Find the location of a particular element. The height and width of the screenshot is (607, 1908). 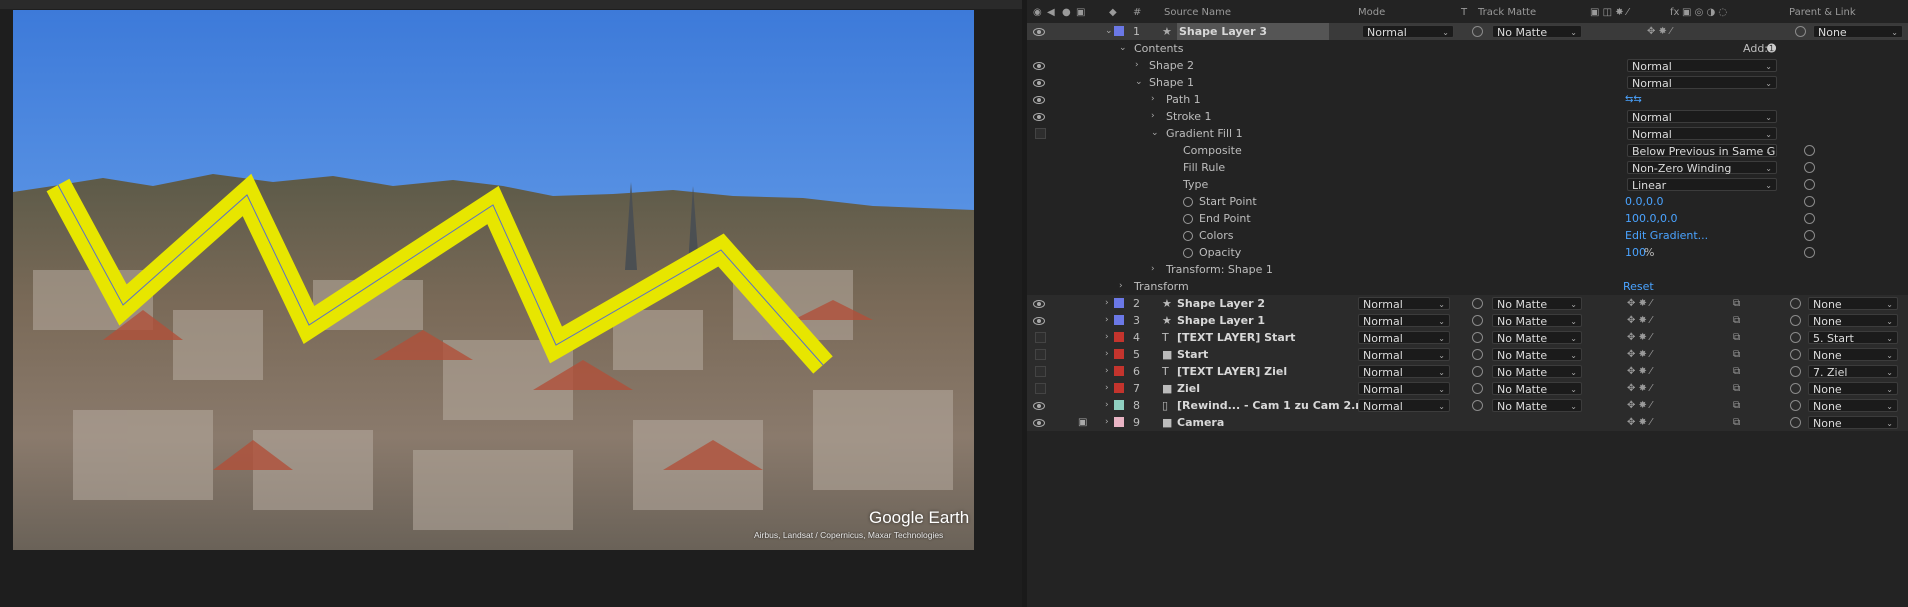

layer-row-9: ▣ › 9 ■ Camera ✥ ✸ ⁄ ⧉ None ⌄ is located at coordinates (1467, 422).